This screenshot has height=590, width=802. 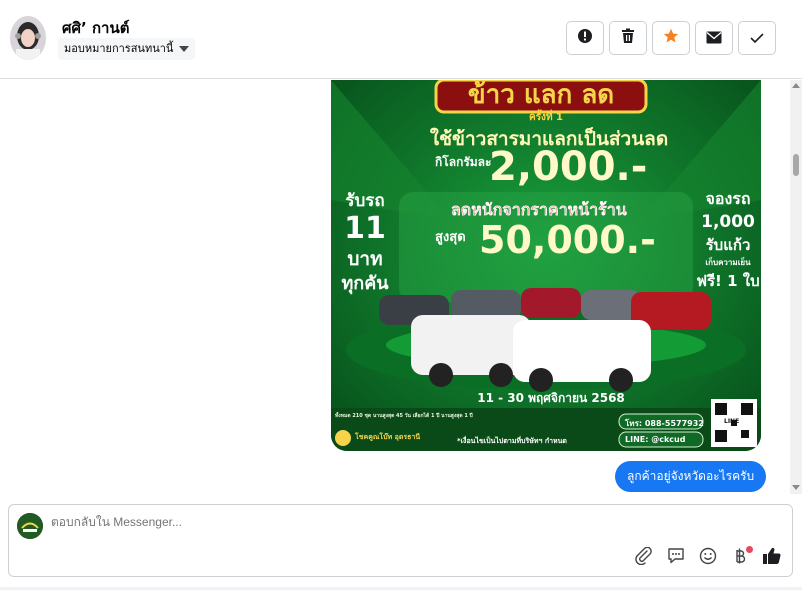 I want to click on right-promo-line: ฟรี! 1 ใบ, so click(x=728, y=281).